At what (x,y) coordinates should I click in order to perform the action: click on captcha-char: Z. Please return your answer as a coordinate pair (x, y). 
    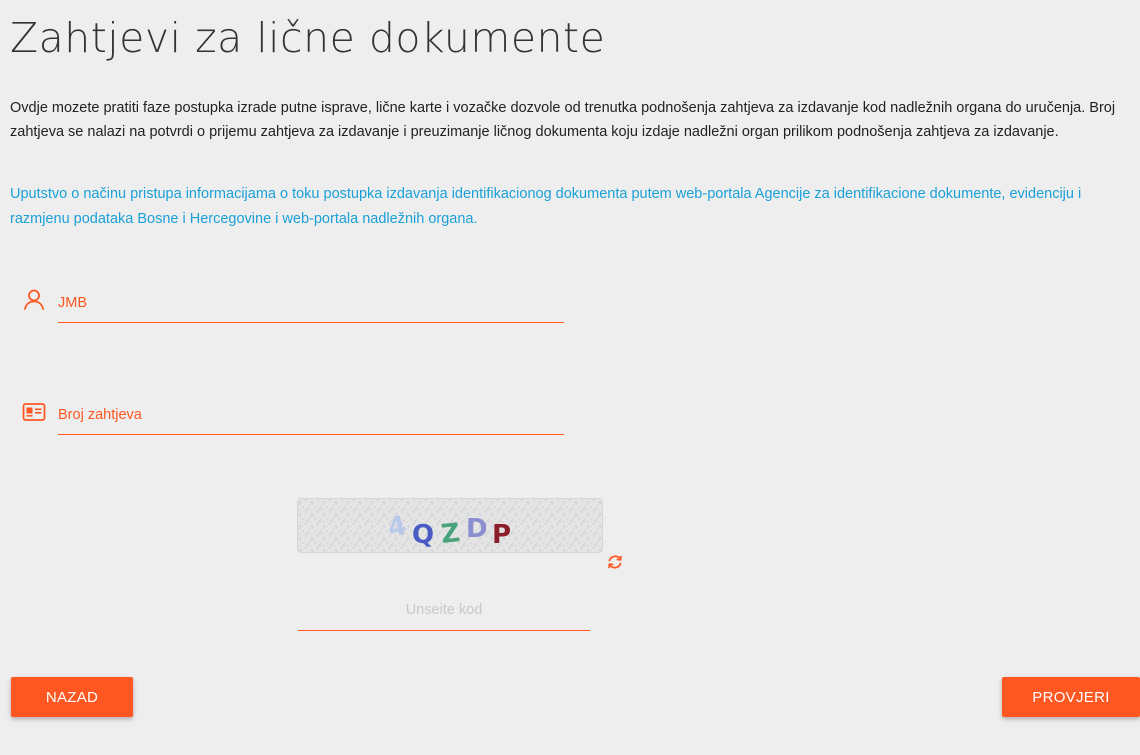
    Looking at the image, I should click on (451, 534).